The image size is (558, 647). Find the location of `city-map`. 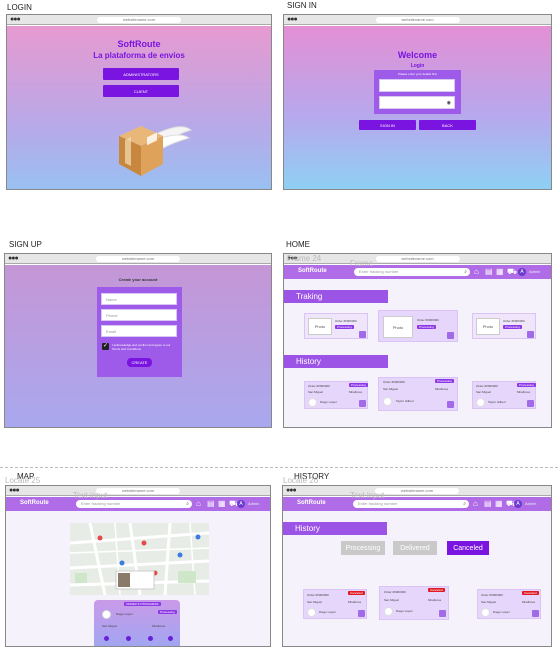

city-map is located at coordinates (139, 559).